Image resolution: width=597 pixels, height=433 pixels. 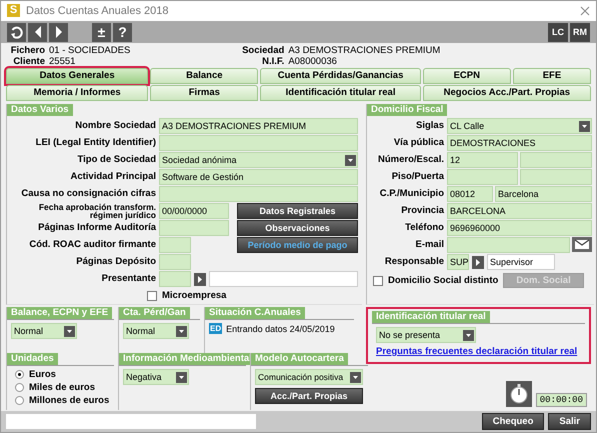 I want to click on button: Acc./Part. Propias, so click(x=309, y=396).